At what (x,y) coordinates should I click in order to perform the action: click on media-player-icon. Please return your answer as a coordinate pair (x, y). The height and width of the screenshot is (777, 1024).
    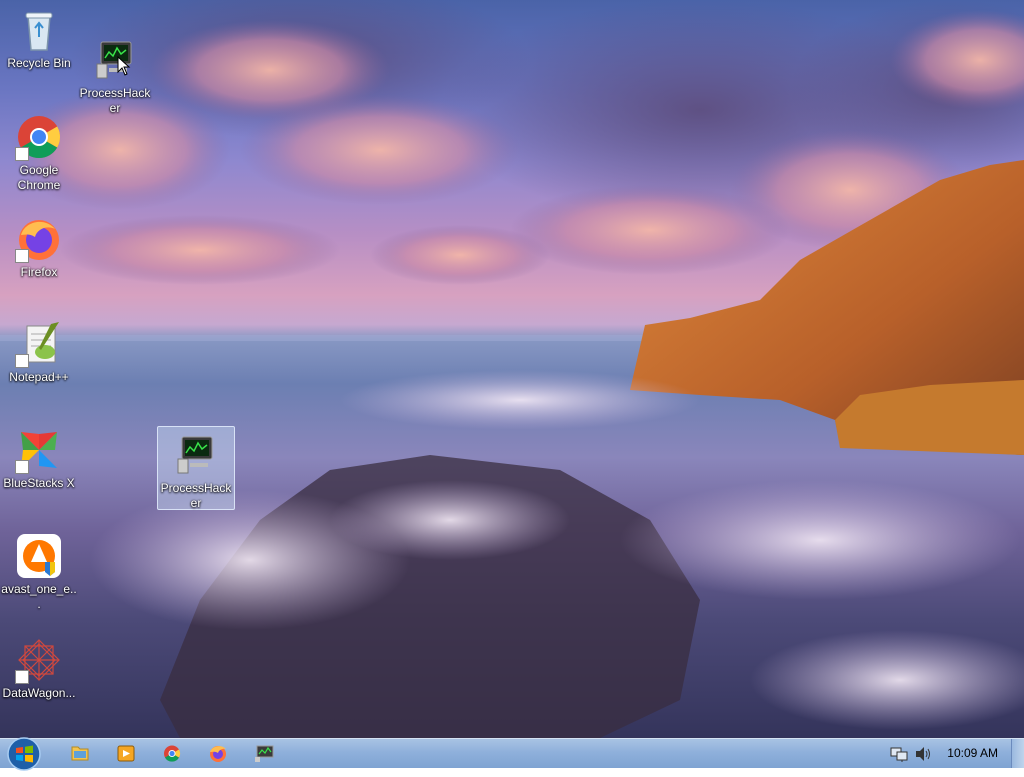
    Looking at the image, I should click on (126, 753).